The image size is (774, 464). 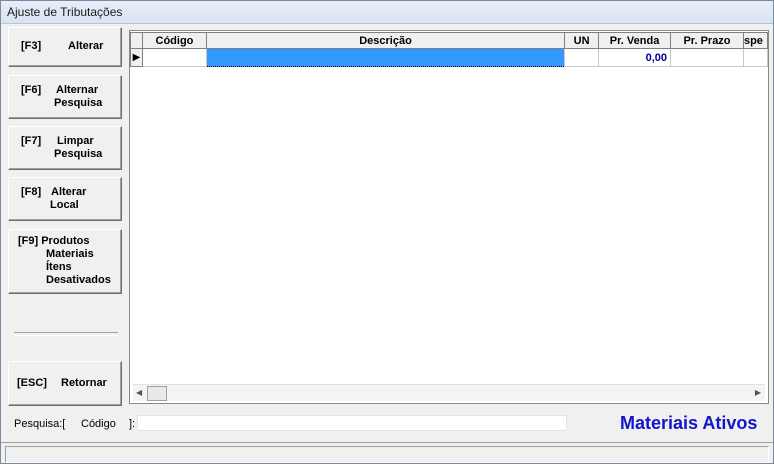 I want to click on status-panel, so click(x=387, y=454).